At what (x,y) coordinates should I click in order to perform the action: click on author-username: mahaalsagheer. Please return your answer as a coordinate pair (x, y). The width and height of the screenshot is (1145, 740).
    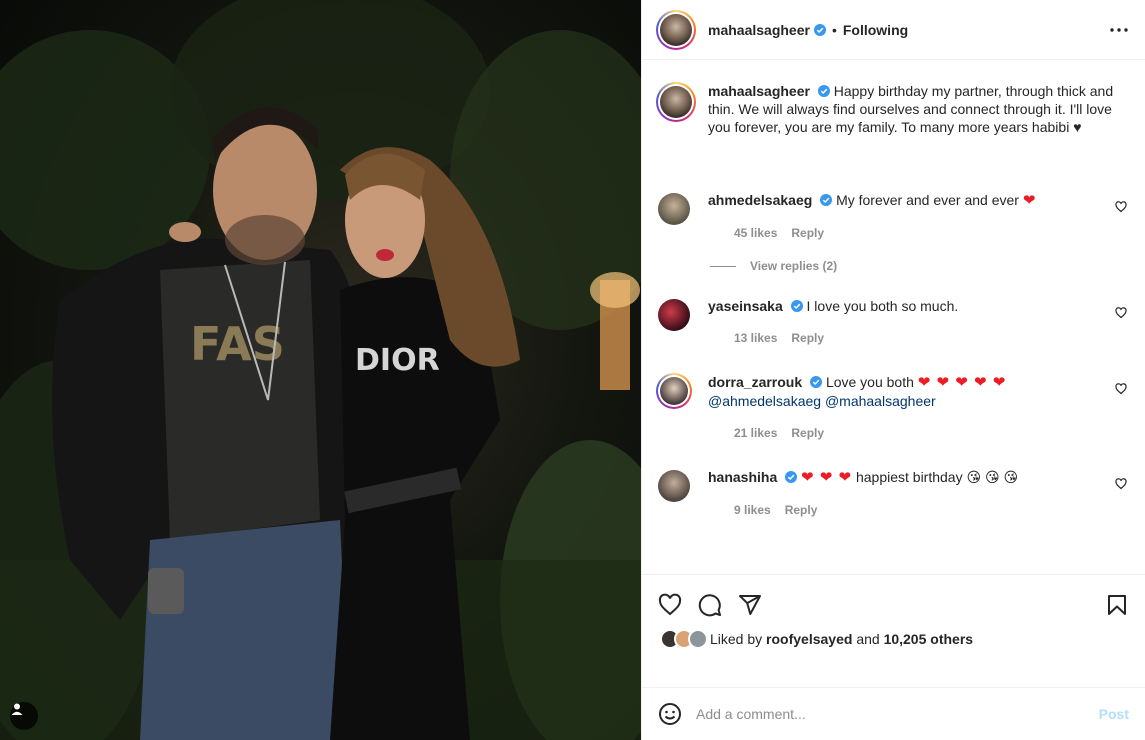
    Looking at the image, I should click on (759, 30).